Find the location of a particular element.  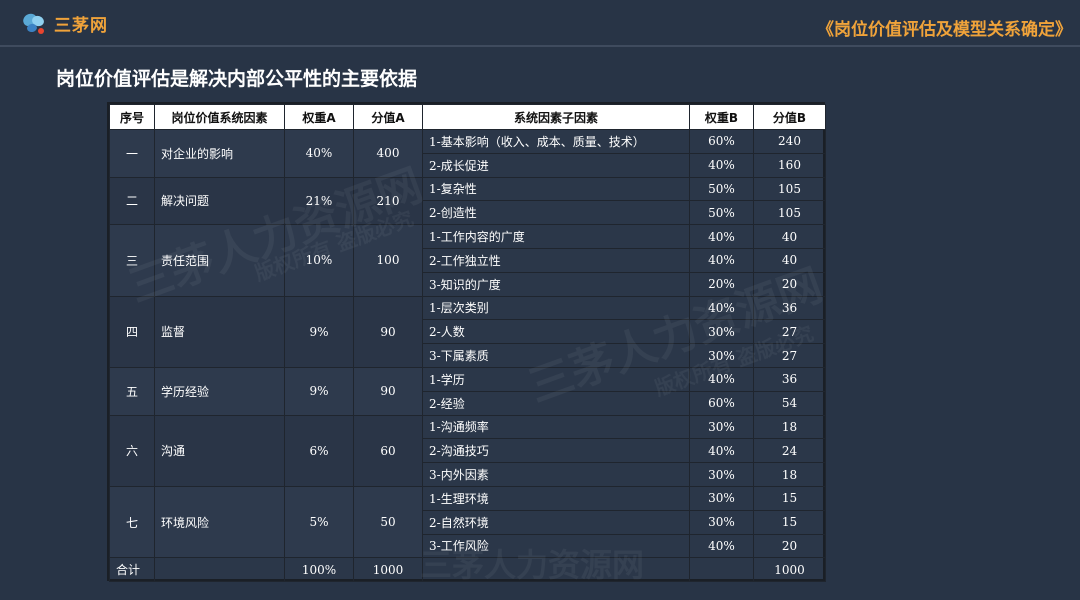

weight-b-cell: 20% is located at coordinates (721, 284).